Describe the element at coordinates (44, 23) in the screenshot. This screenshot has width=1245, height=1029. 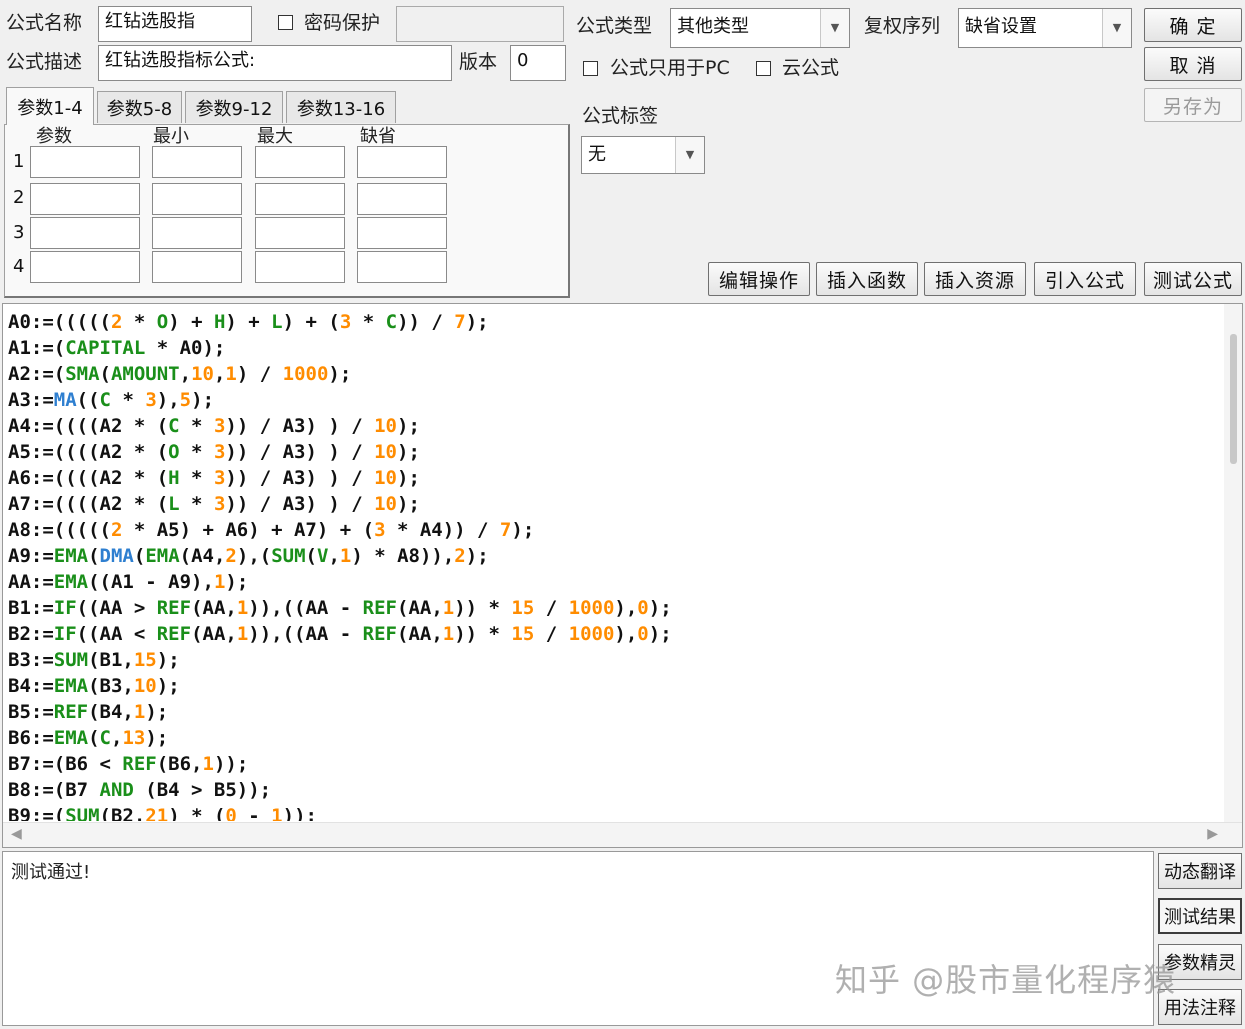
I see `formula-name-label: 公式名称` at that location.